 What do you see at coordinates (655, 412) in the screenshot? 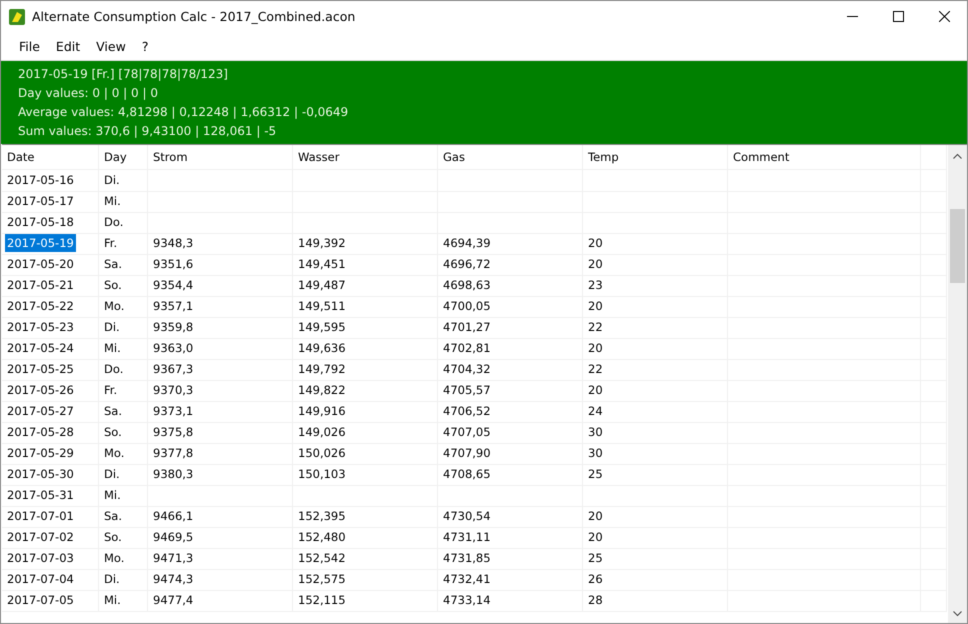
I see `table-cell: 24` at bounding box center [655, 412].